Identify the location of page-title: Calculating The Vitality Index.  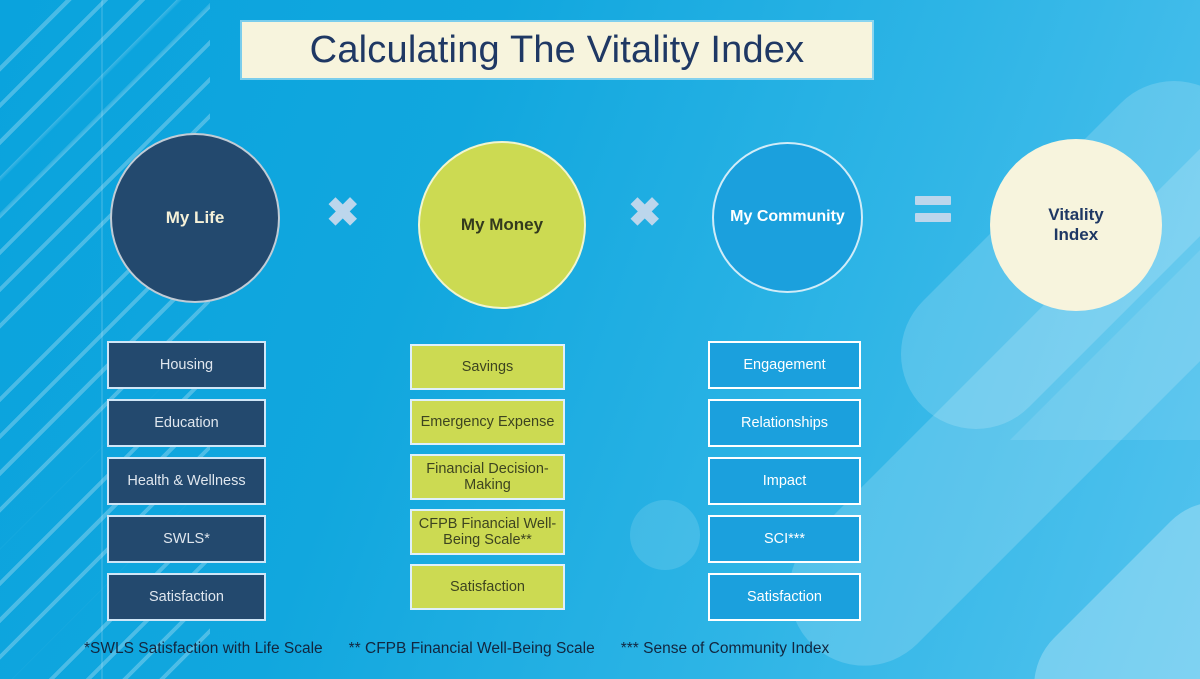
(557, 49).